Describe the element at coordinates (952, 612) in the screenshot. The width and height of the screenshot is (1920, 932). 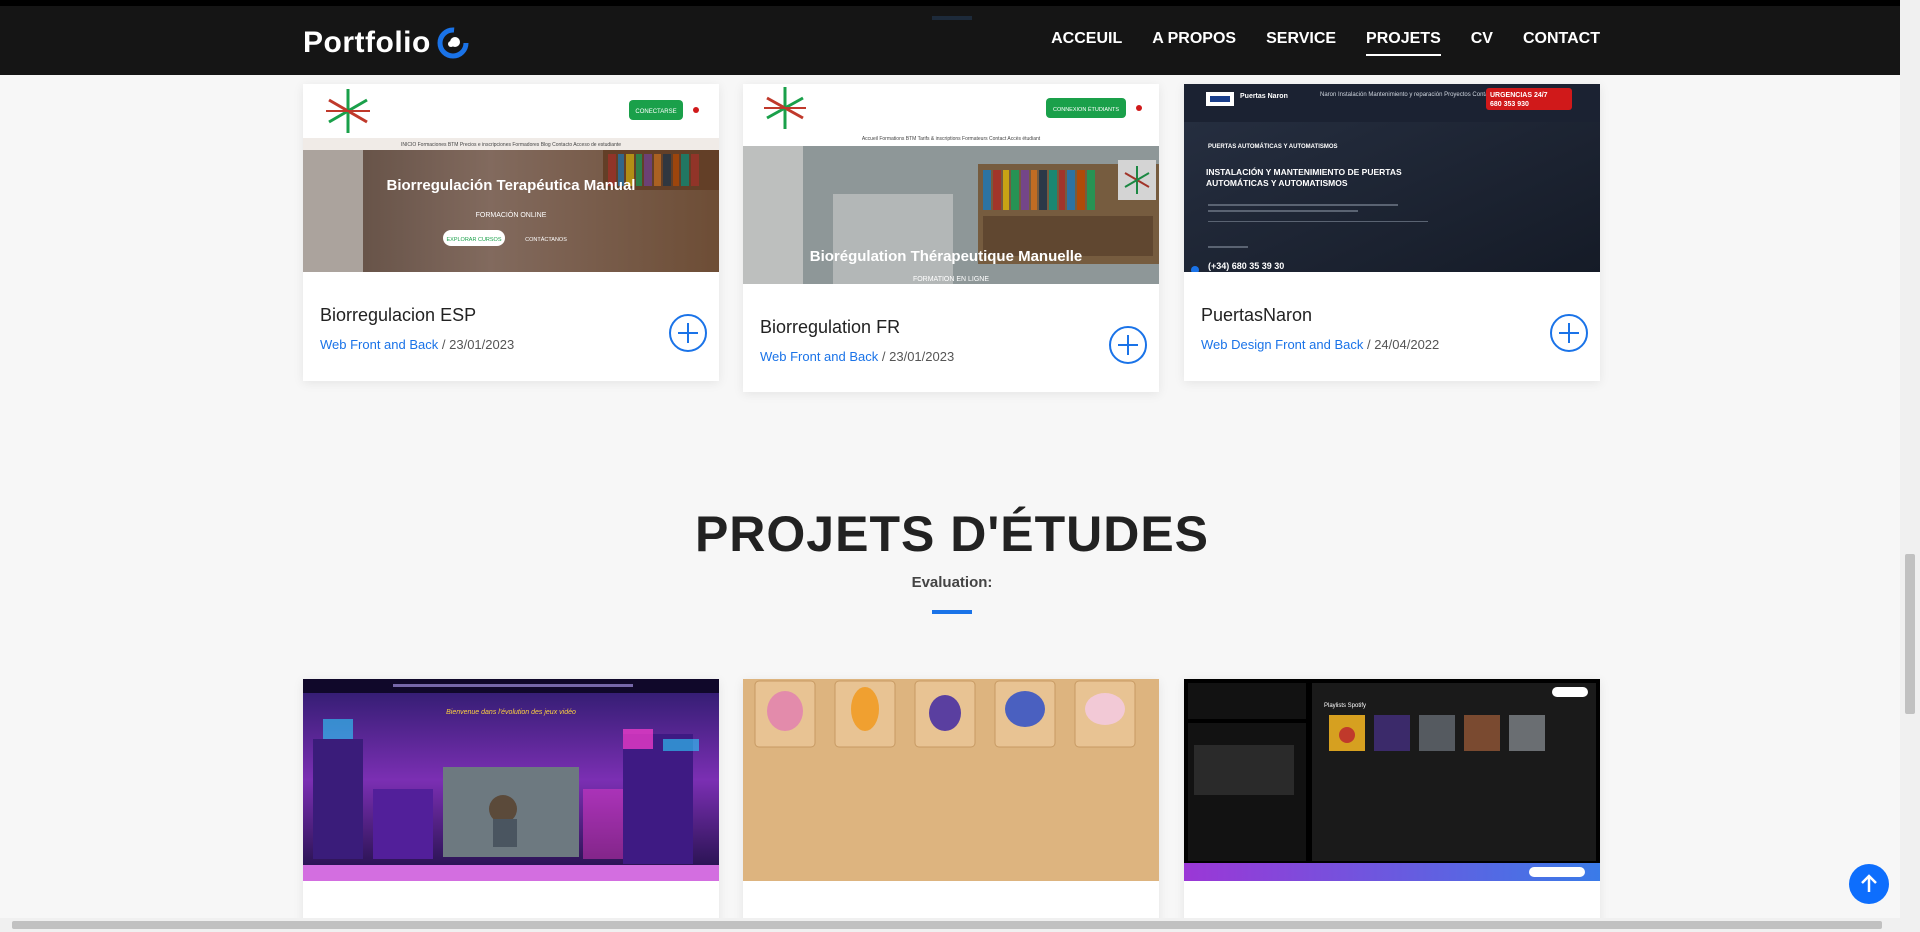
I see `section-divider` at that location.